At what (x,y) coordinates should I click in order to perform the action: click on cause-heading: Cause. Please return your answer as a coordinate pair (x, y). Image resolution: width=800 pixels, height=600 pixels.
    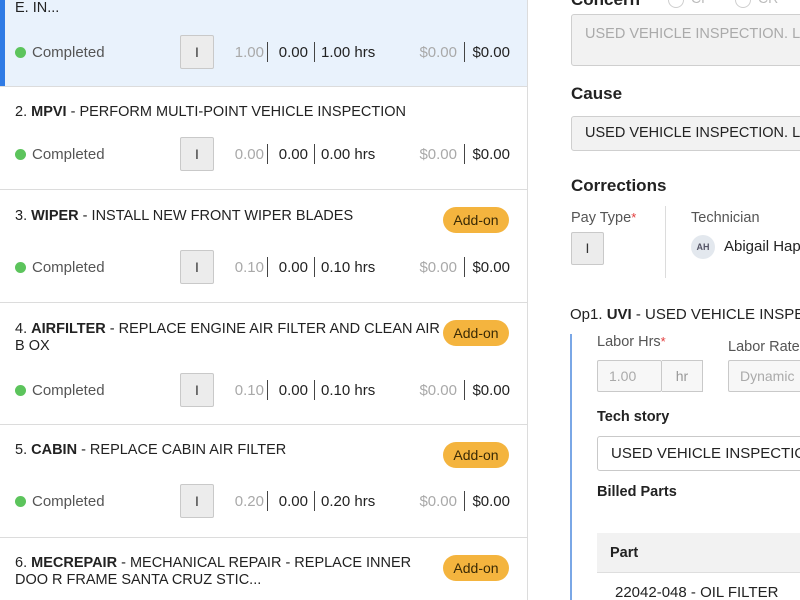
    Looking at the image, I should click on (597, 93).